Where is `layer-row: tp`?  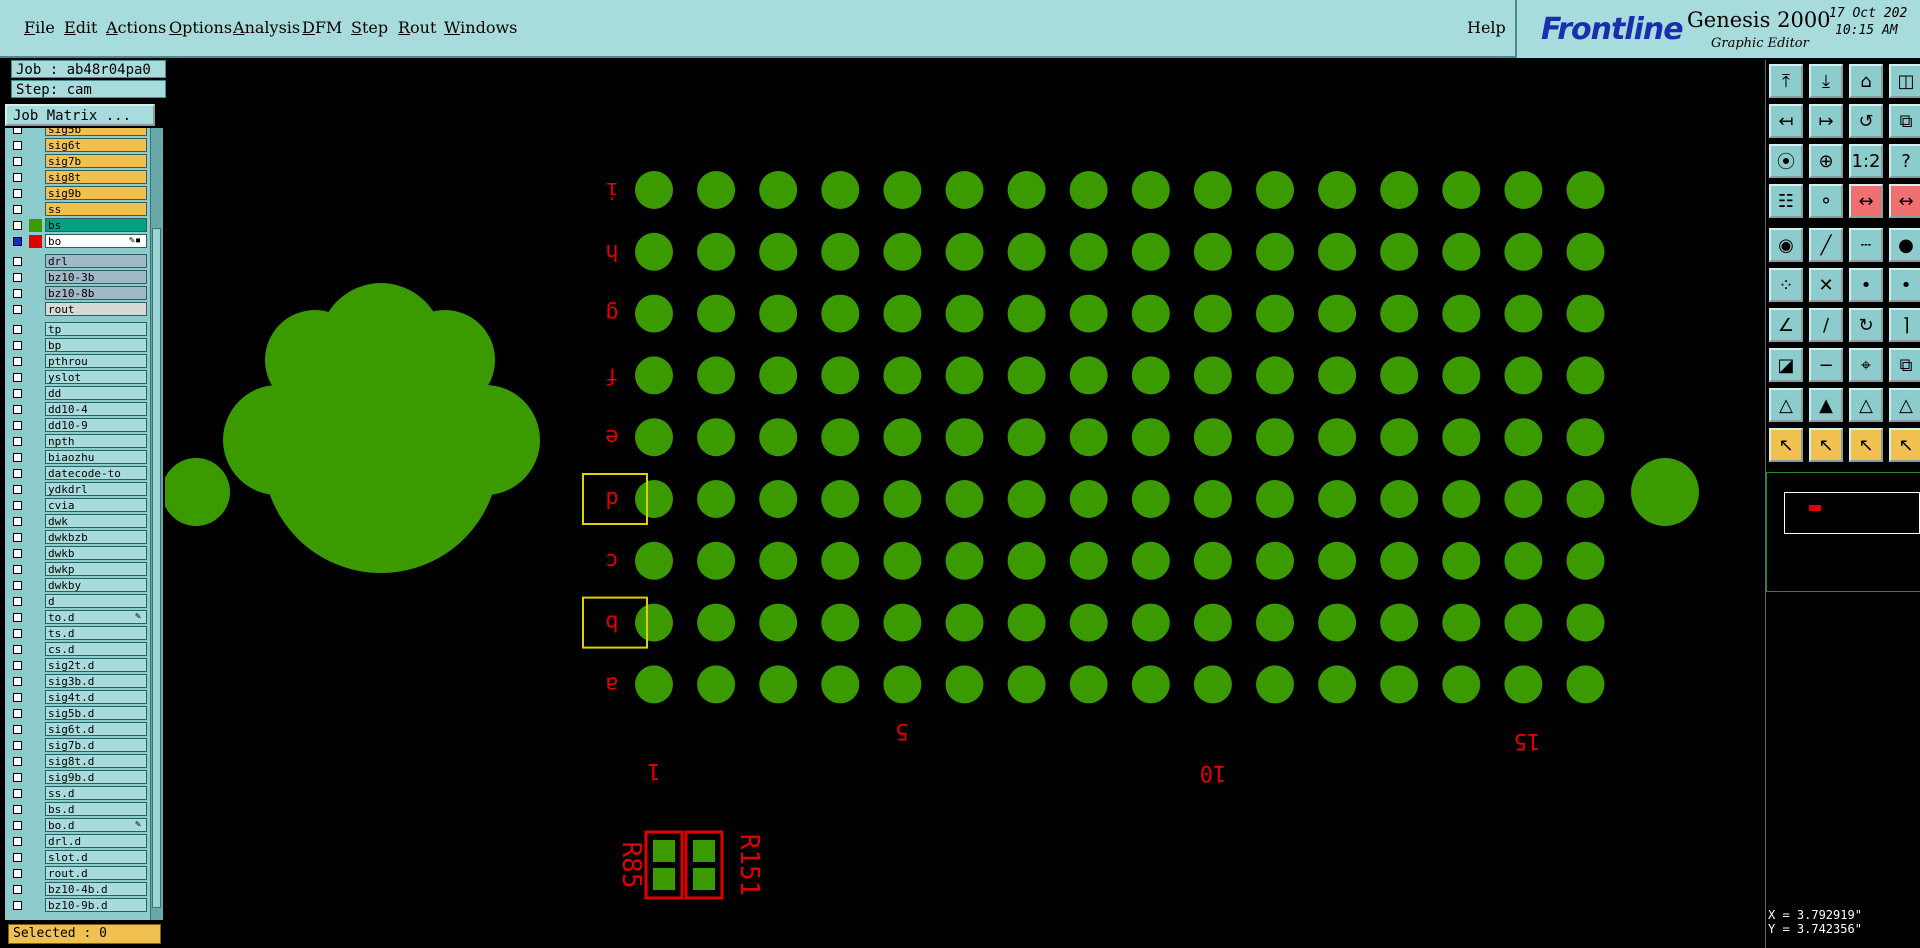 layer-row: tp is located at coordinates (77, 329).